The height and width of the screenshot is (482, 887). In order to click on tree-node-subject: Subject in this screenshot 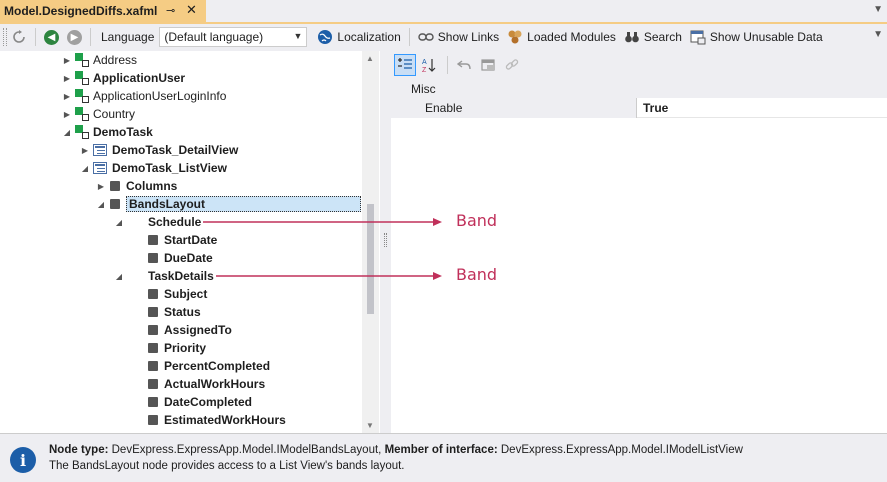, I will do `click(175, 294)`.